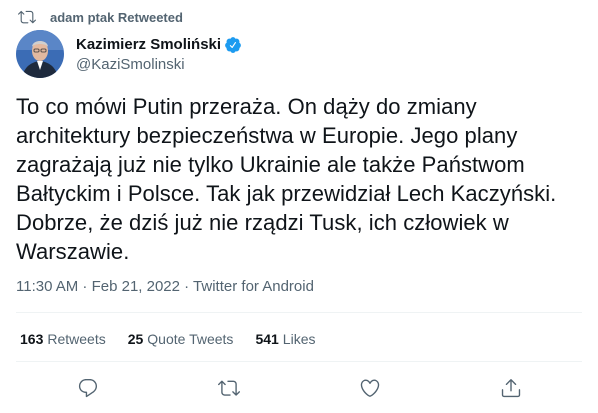 The image size is (598, 413). I want to click on likes-label: Likes, so click(299, 339).